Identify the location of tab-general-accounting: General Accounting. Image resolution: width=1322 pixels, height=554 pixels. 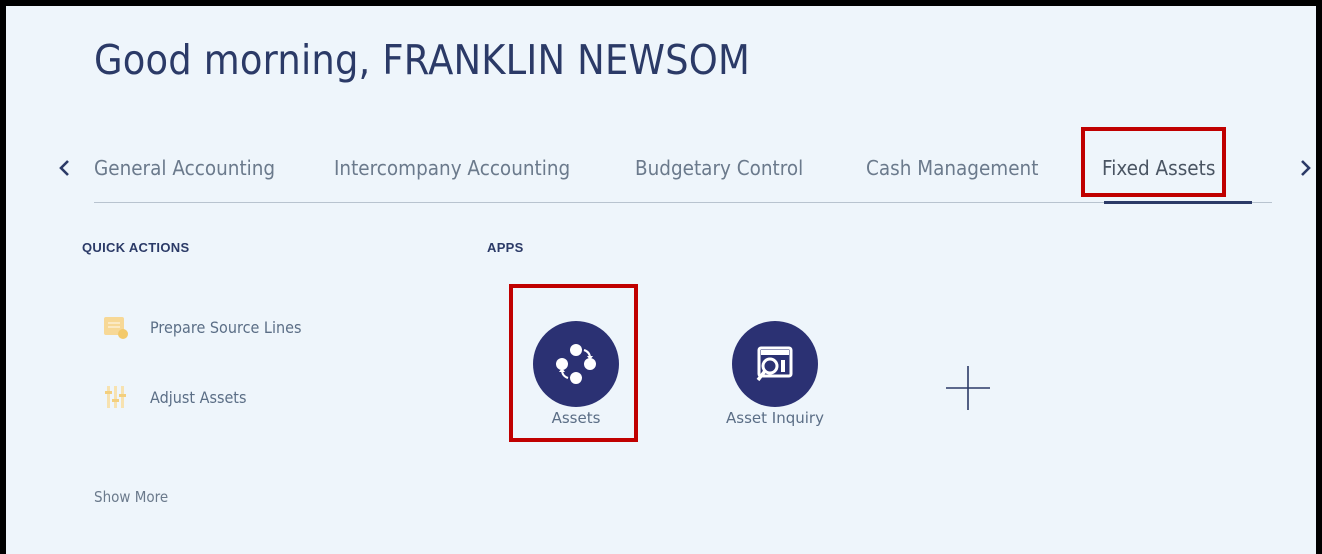
(184, 168).